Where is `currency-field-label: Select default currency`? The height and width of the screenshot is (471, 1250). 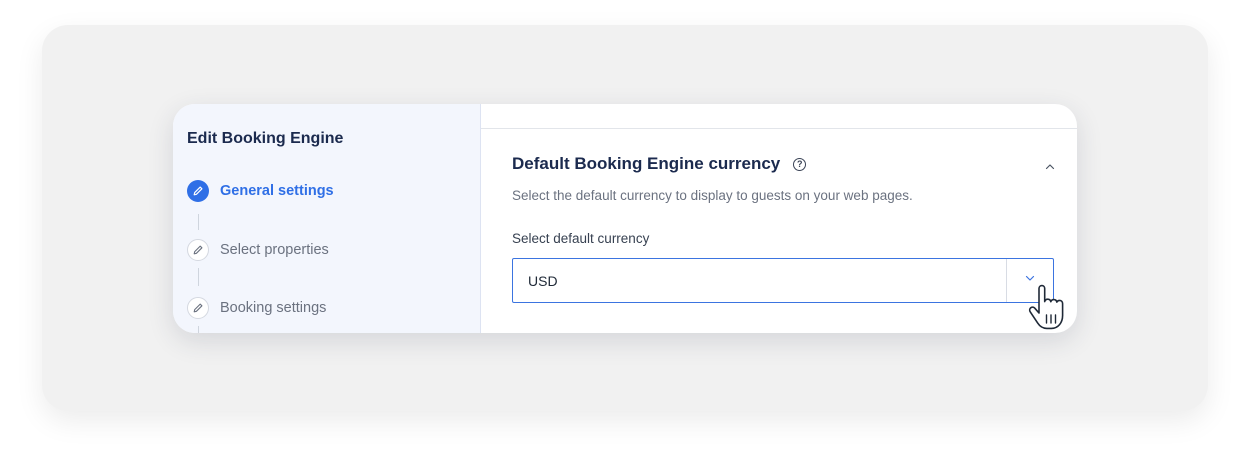
currency-field-label: Select default currency is located at coordinates (581, 238).